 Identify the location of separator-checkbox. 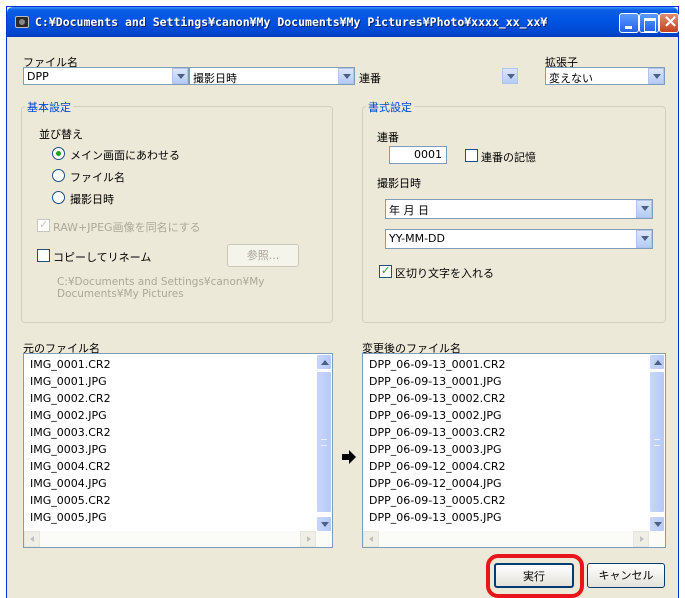
(385, 271).